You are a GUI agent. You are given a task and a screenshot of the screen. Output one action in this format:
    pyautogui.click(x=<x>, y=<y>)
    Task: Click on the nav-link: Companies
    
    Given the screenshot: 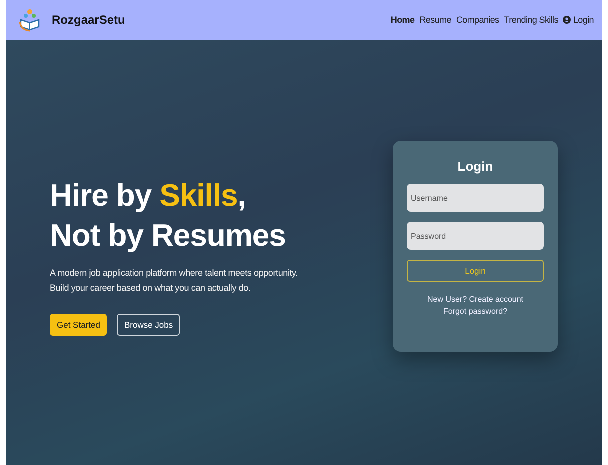 What is the action you would take?
    pyautogui.click(x=478, y=20)
    